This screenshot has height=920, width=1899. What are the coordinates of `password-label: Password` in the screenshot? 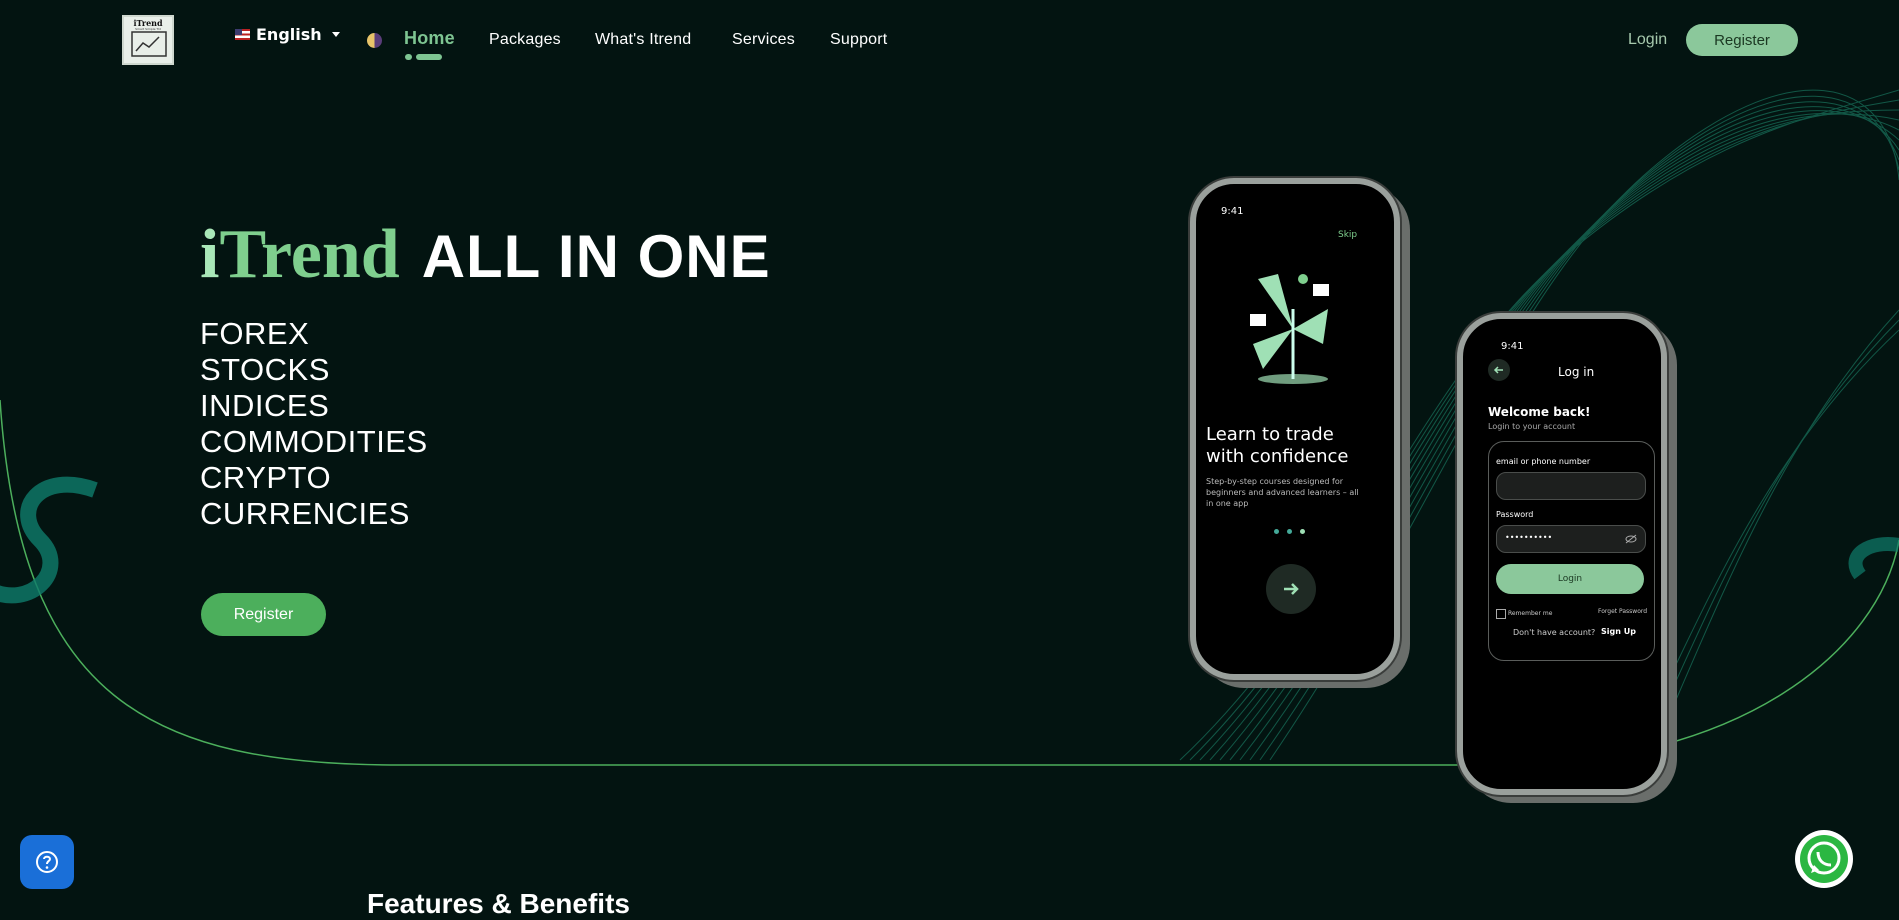 It's located at (1515, 514).